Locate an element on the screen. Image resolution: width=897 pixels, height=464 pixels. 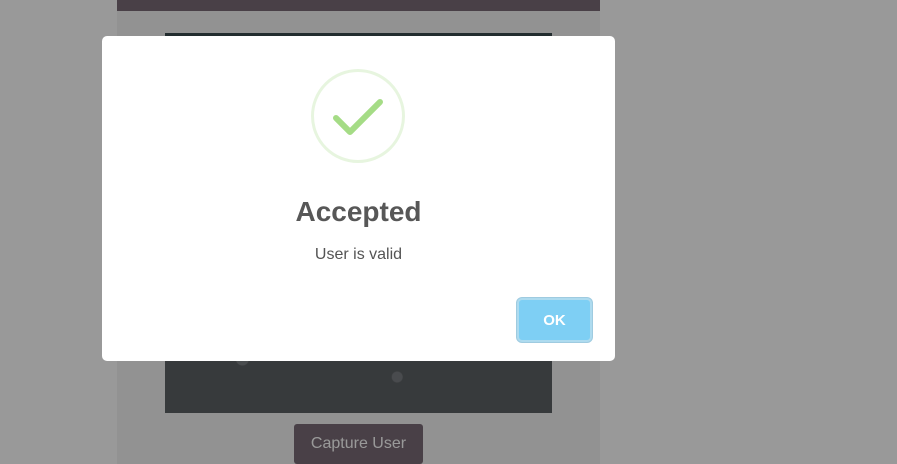
success-icon-ring is located at coordinates (358, 116).